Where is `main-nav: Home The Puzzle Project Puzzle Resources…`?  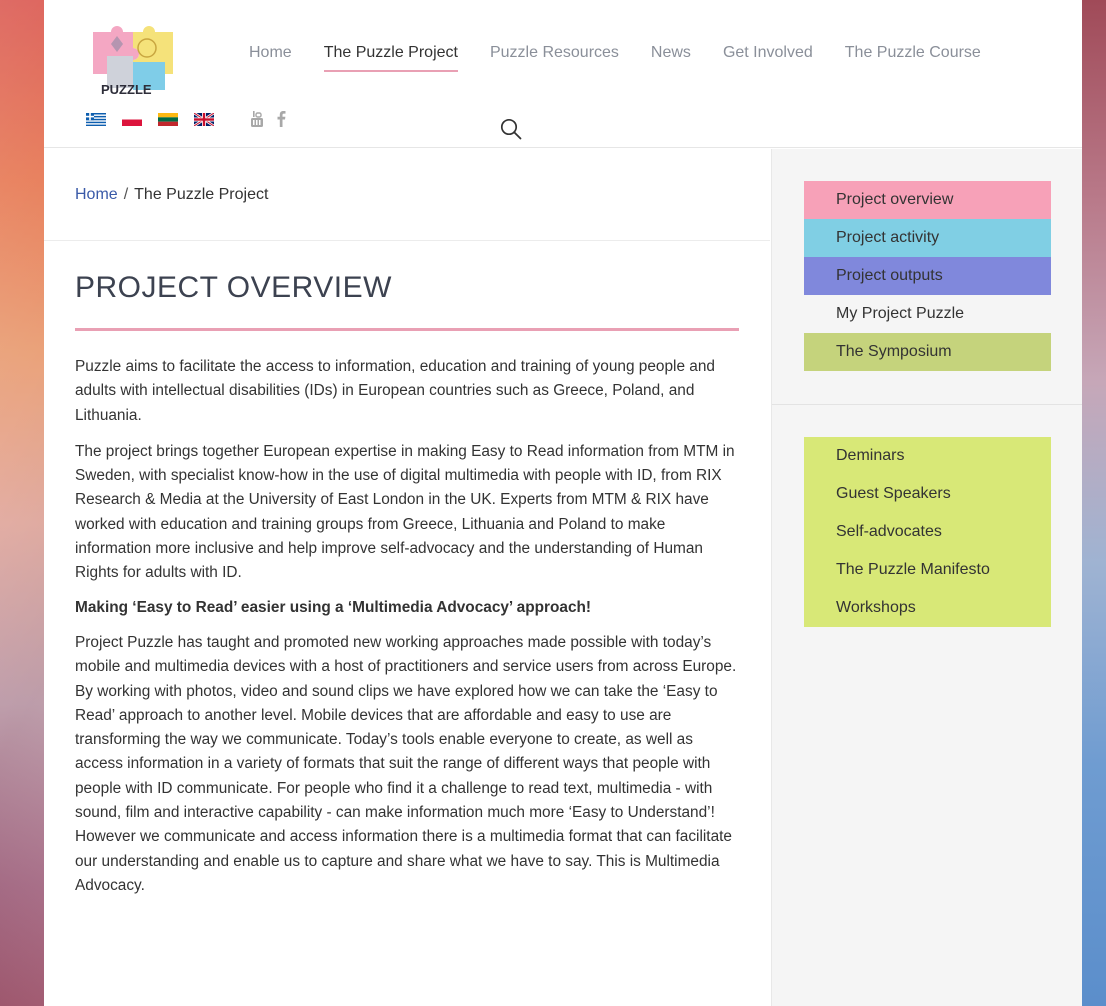
main-nav: Home The Puzzle Project Puzzle Resources… is located at coordinates (631, 58).